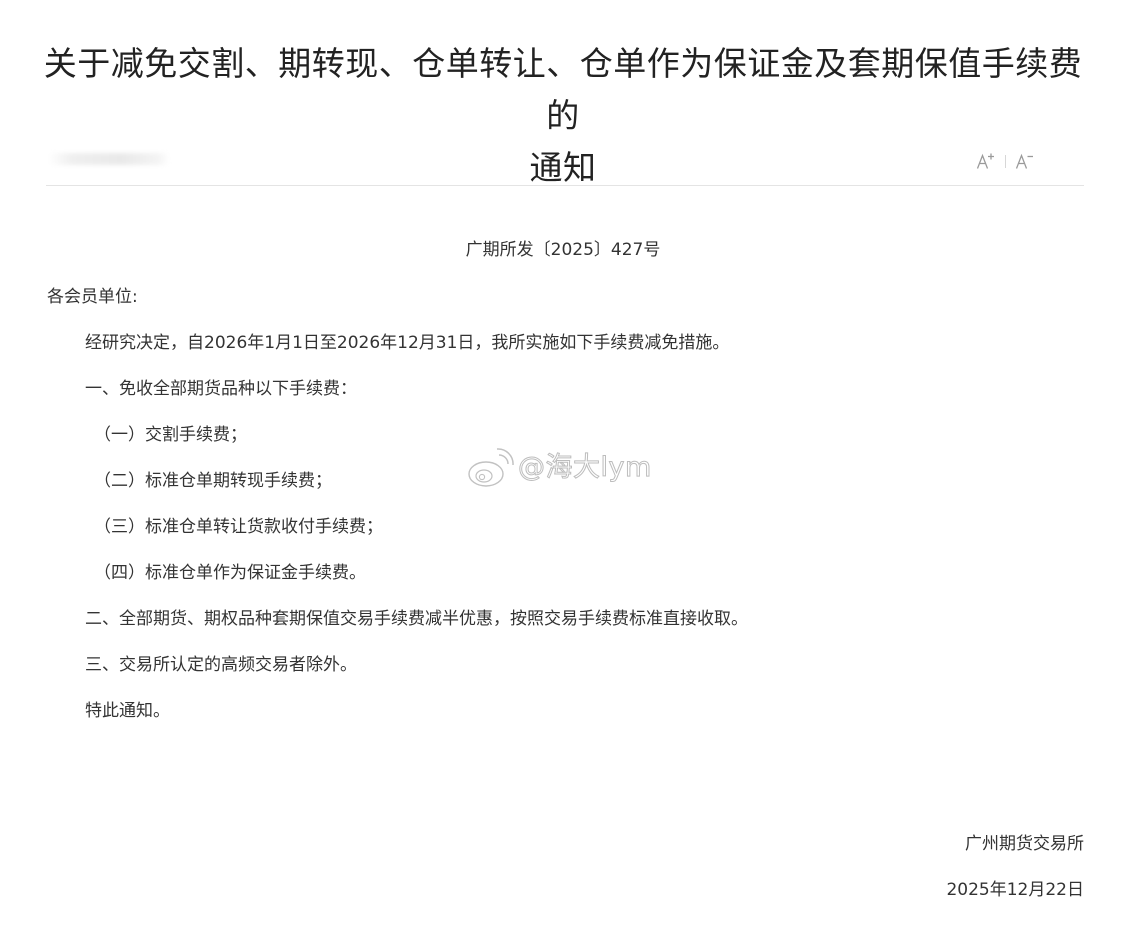 Image resolution: width=1126 pixels, height=934 pixels. I want to click on section-1-item: （三）标准仓单转让货款收付手续费；, so click(238, 527).